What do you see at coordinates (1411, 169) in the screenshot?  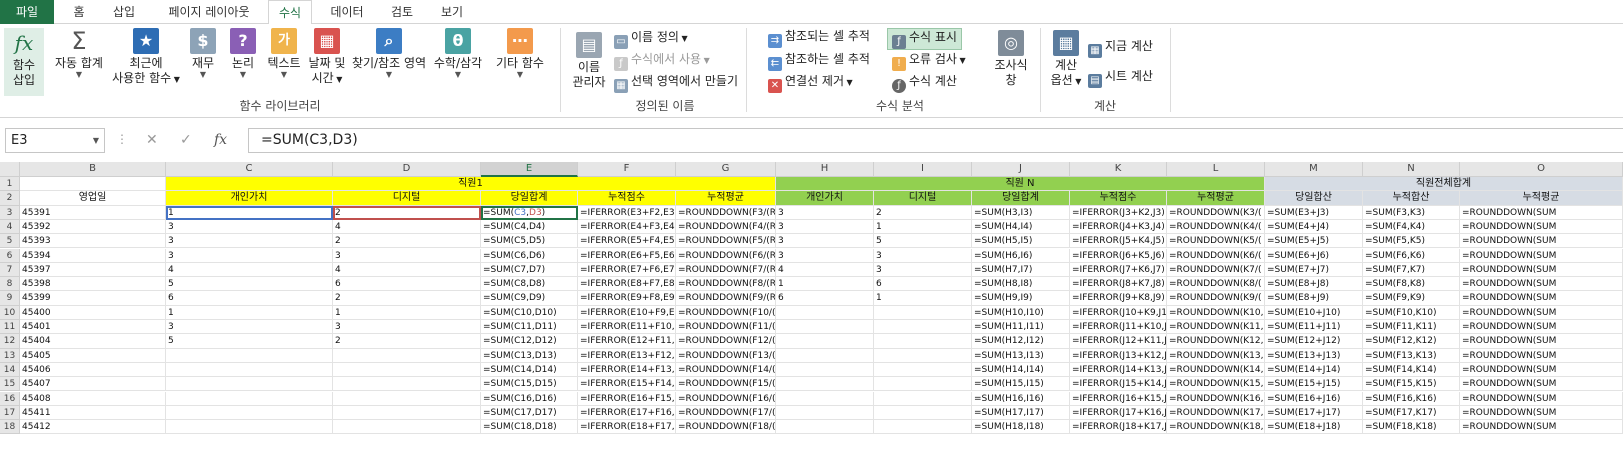 I see `column-header-n: N` at bounding box center [1411, 169].